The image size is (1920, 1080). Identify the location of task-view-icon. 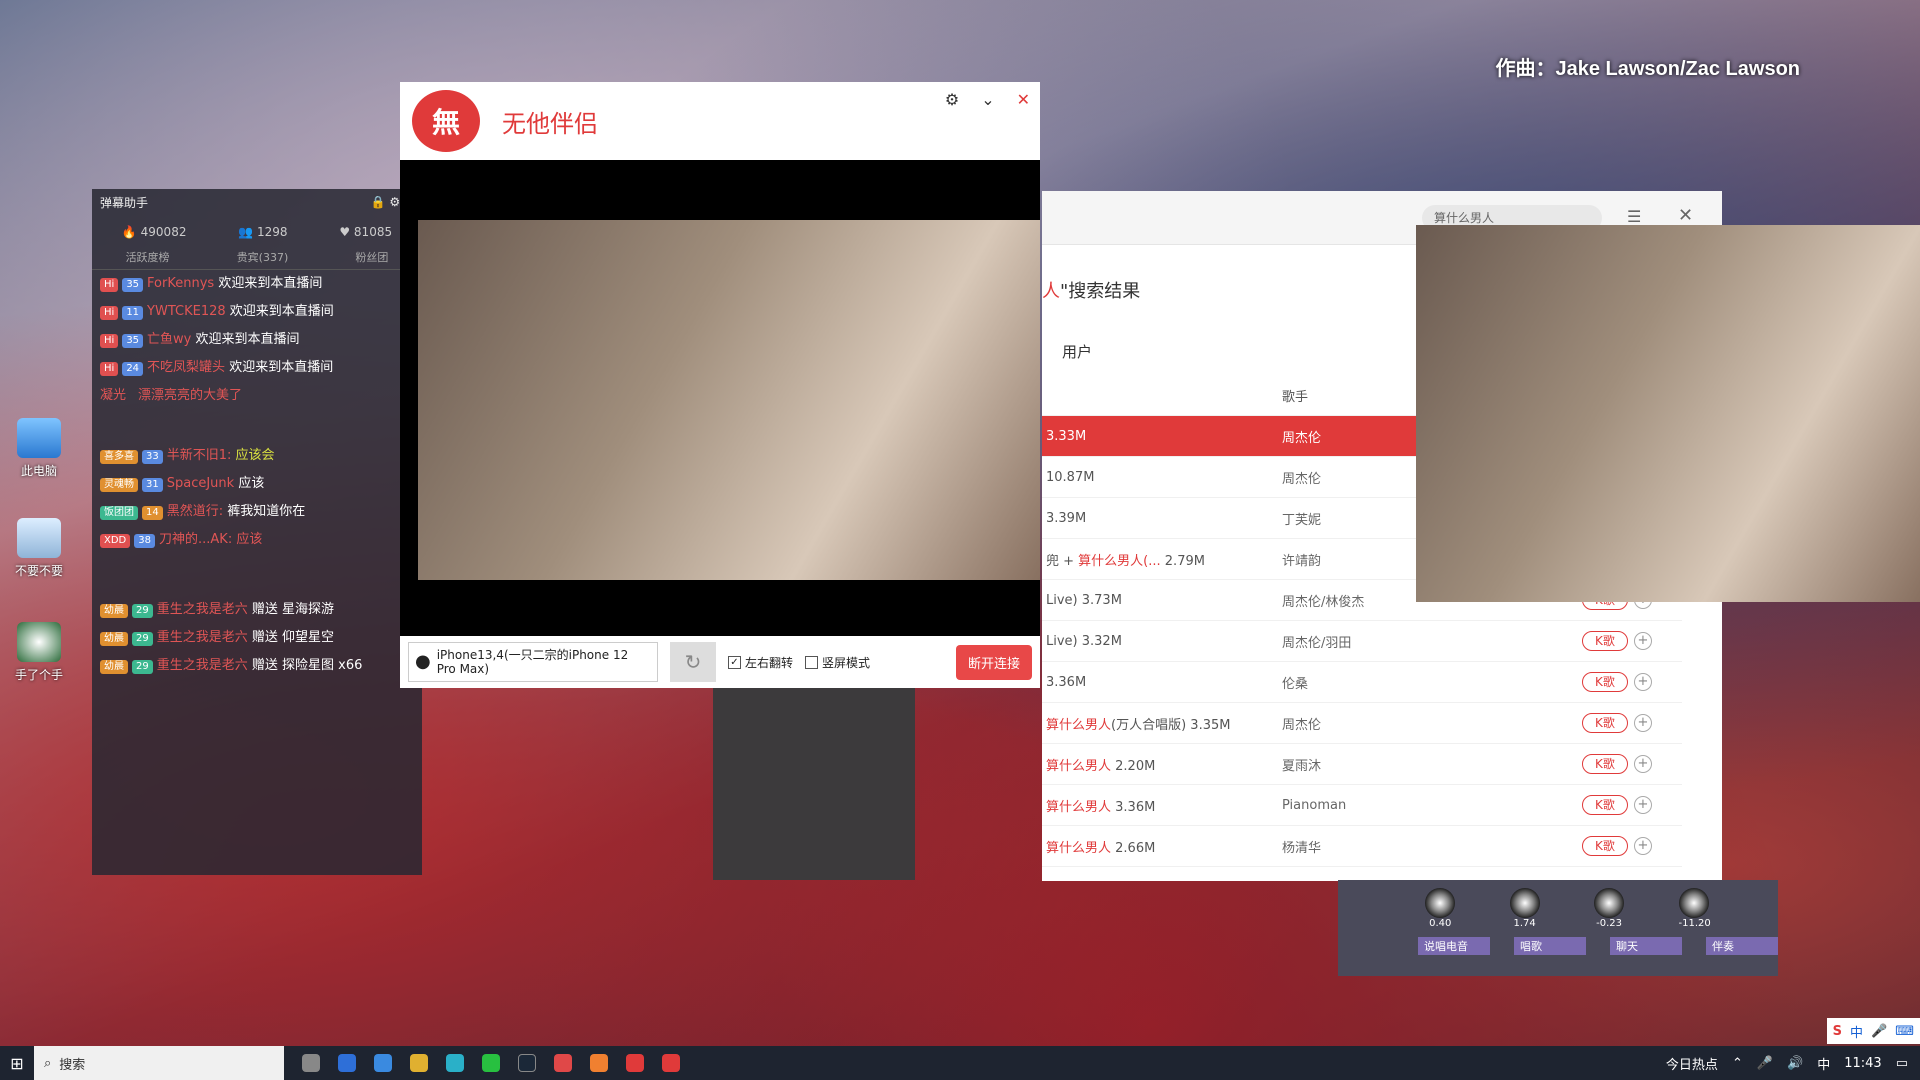
(311, 1063).